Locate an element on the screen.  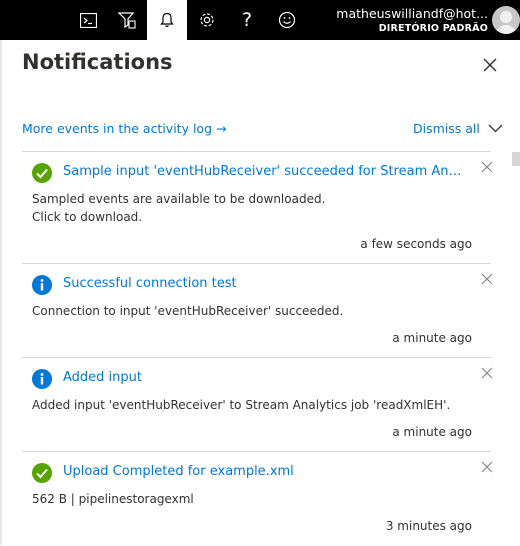
arrow-right-icon: → is located at coordinates (221, 128).